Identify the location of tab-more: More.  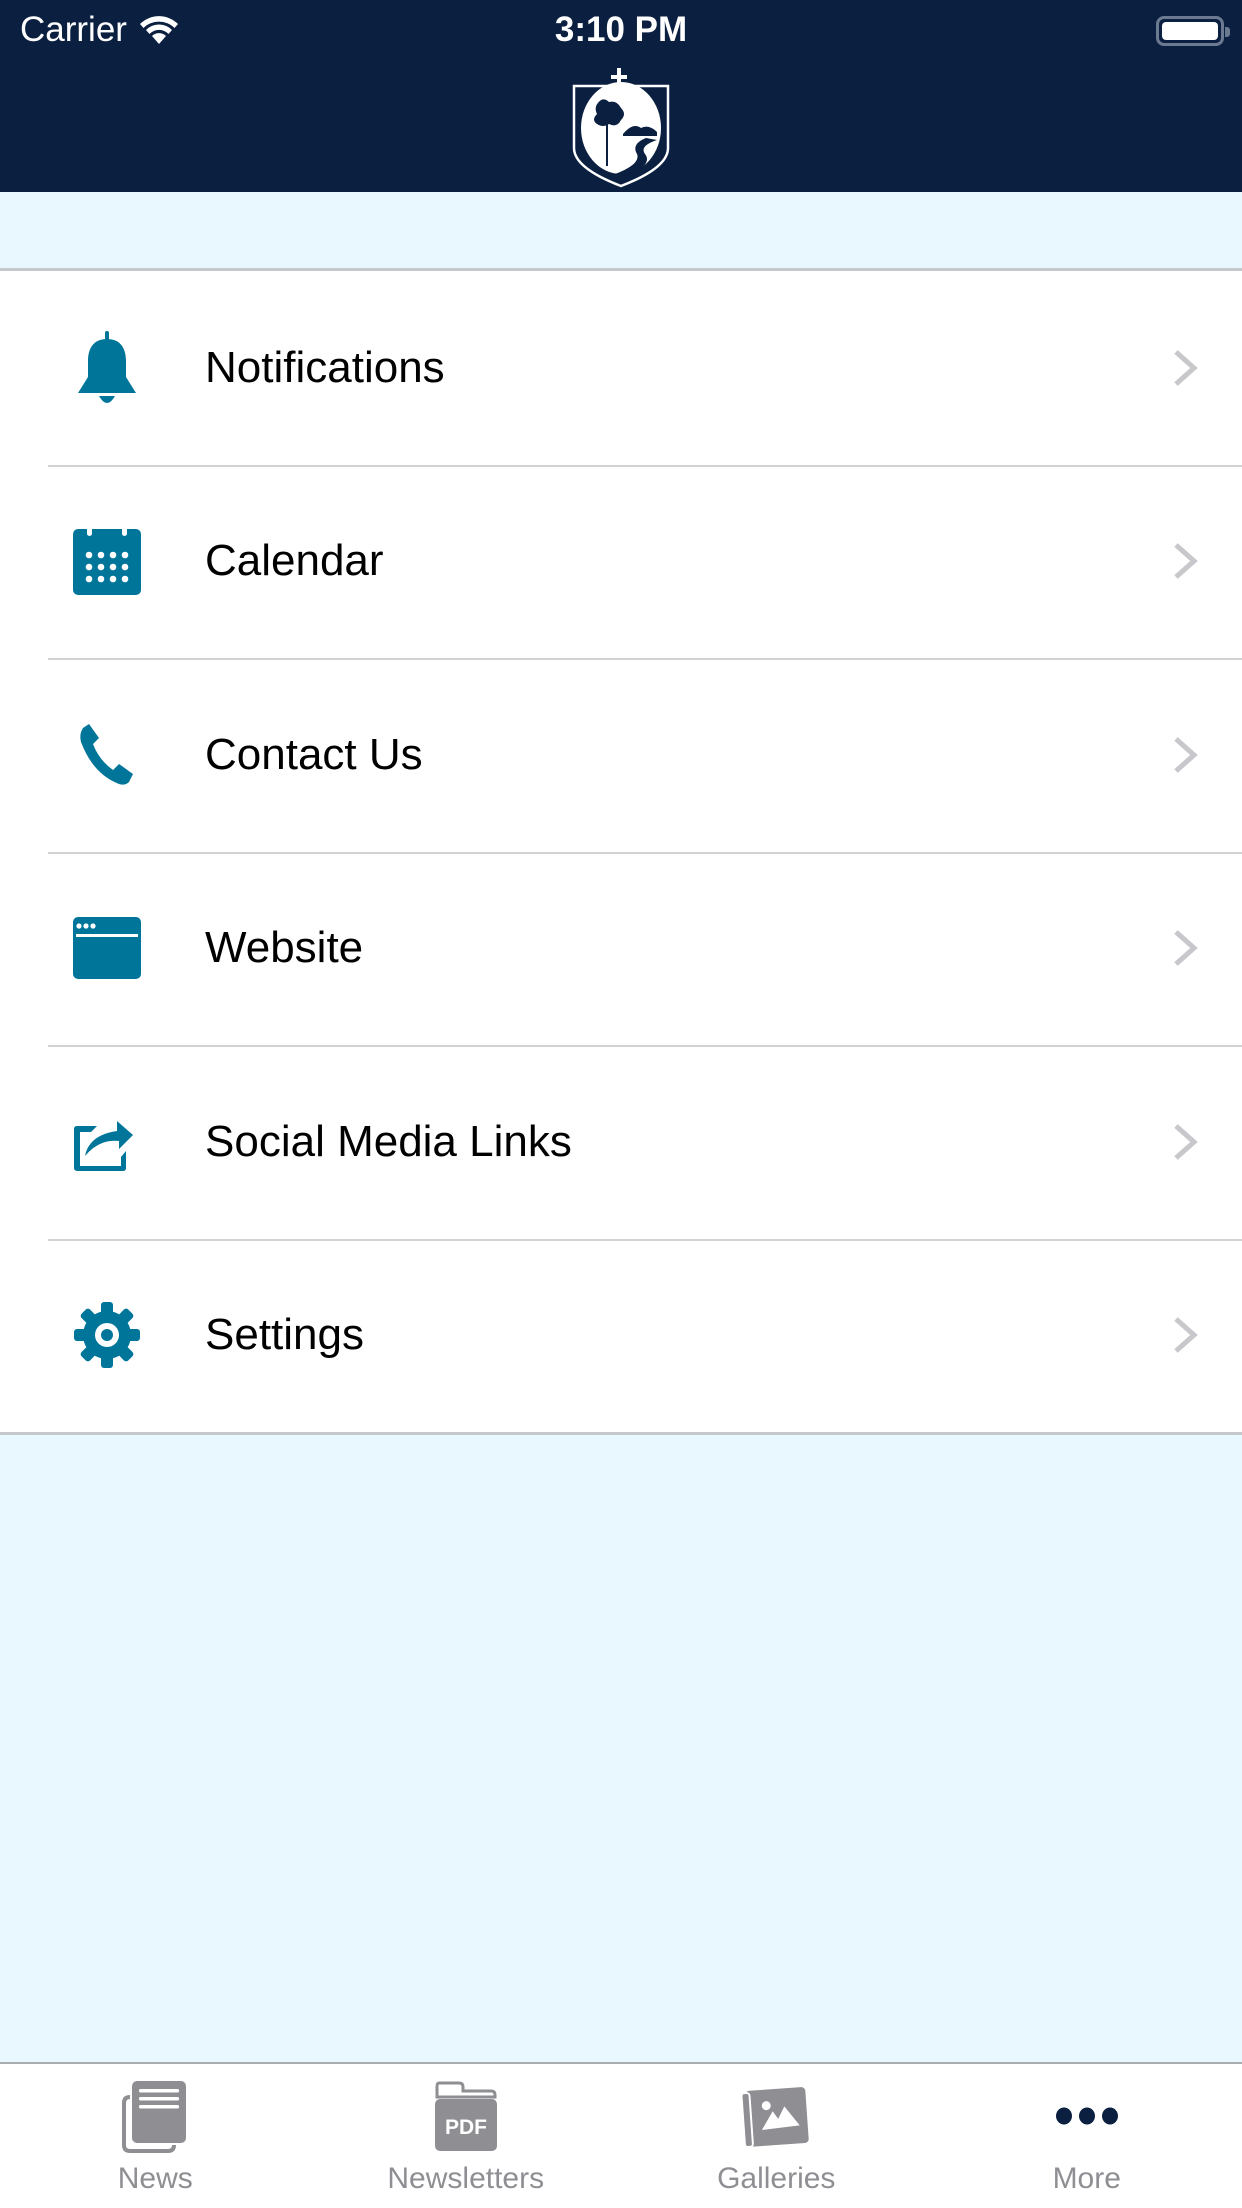
(1087, 2136).